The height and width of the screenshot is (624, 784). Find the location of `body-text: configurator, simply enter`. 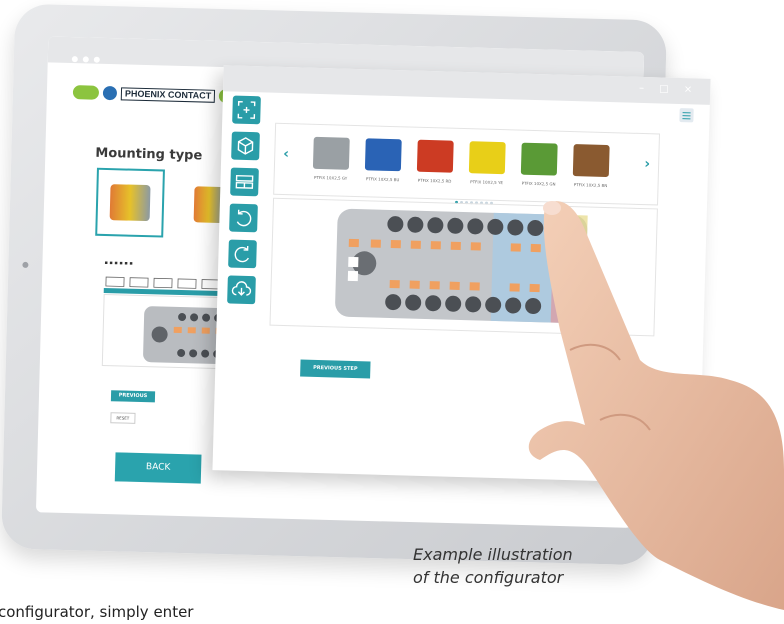

body-text: configurator, simply enter is located at coordinates (97, 612).